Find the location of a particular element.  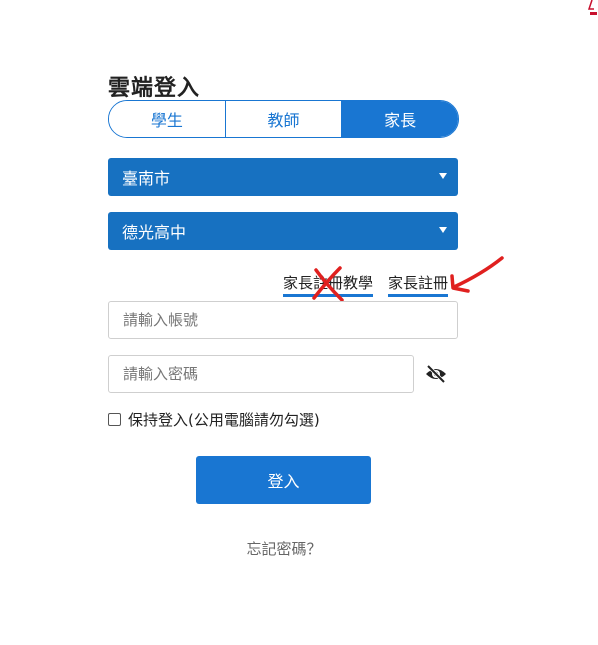

remember-login-checkbox is located at coordinates (114, 419).